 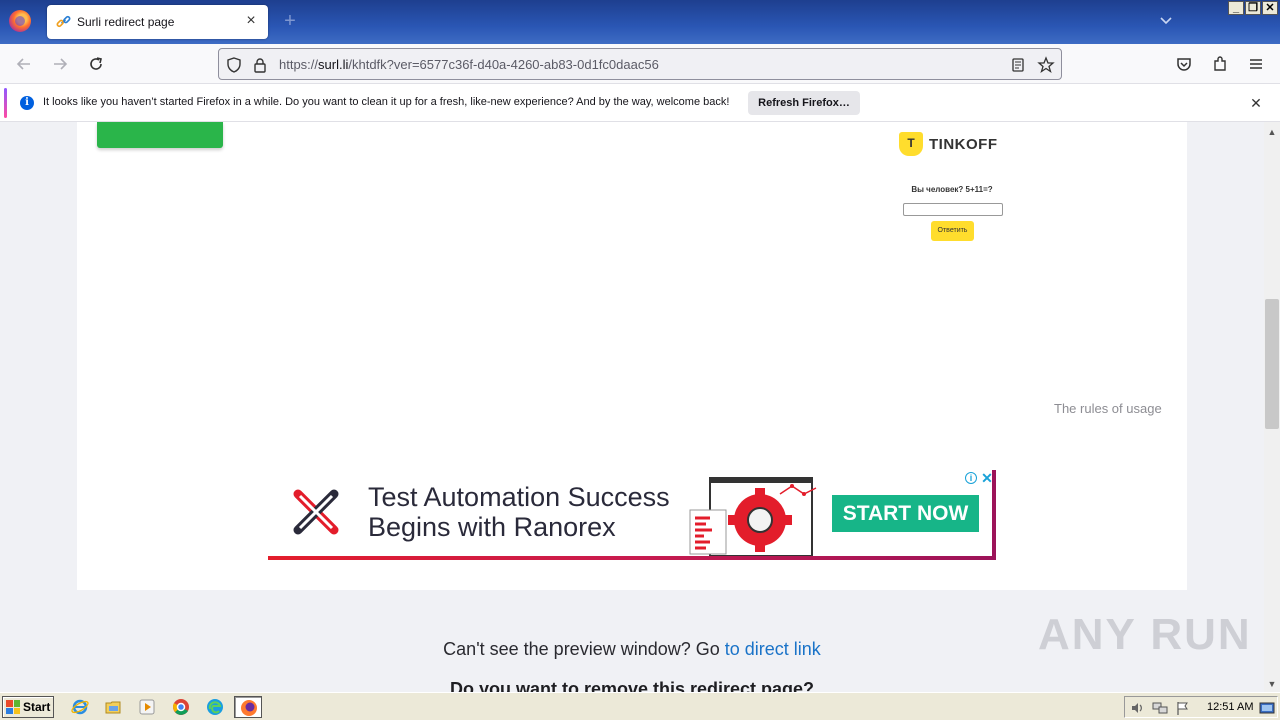 I want to click on list-all-tabs-icon, so click(x=1166, y=20).